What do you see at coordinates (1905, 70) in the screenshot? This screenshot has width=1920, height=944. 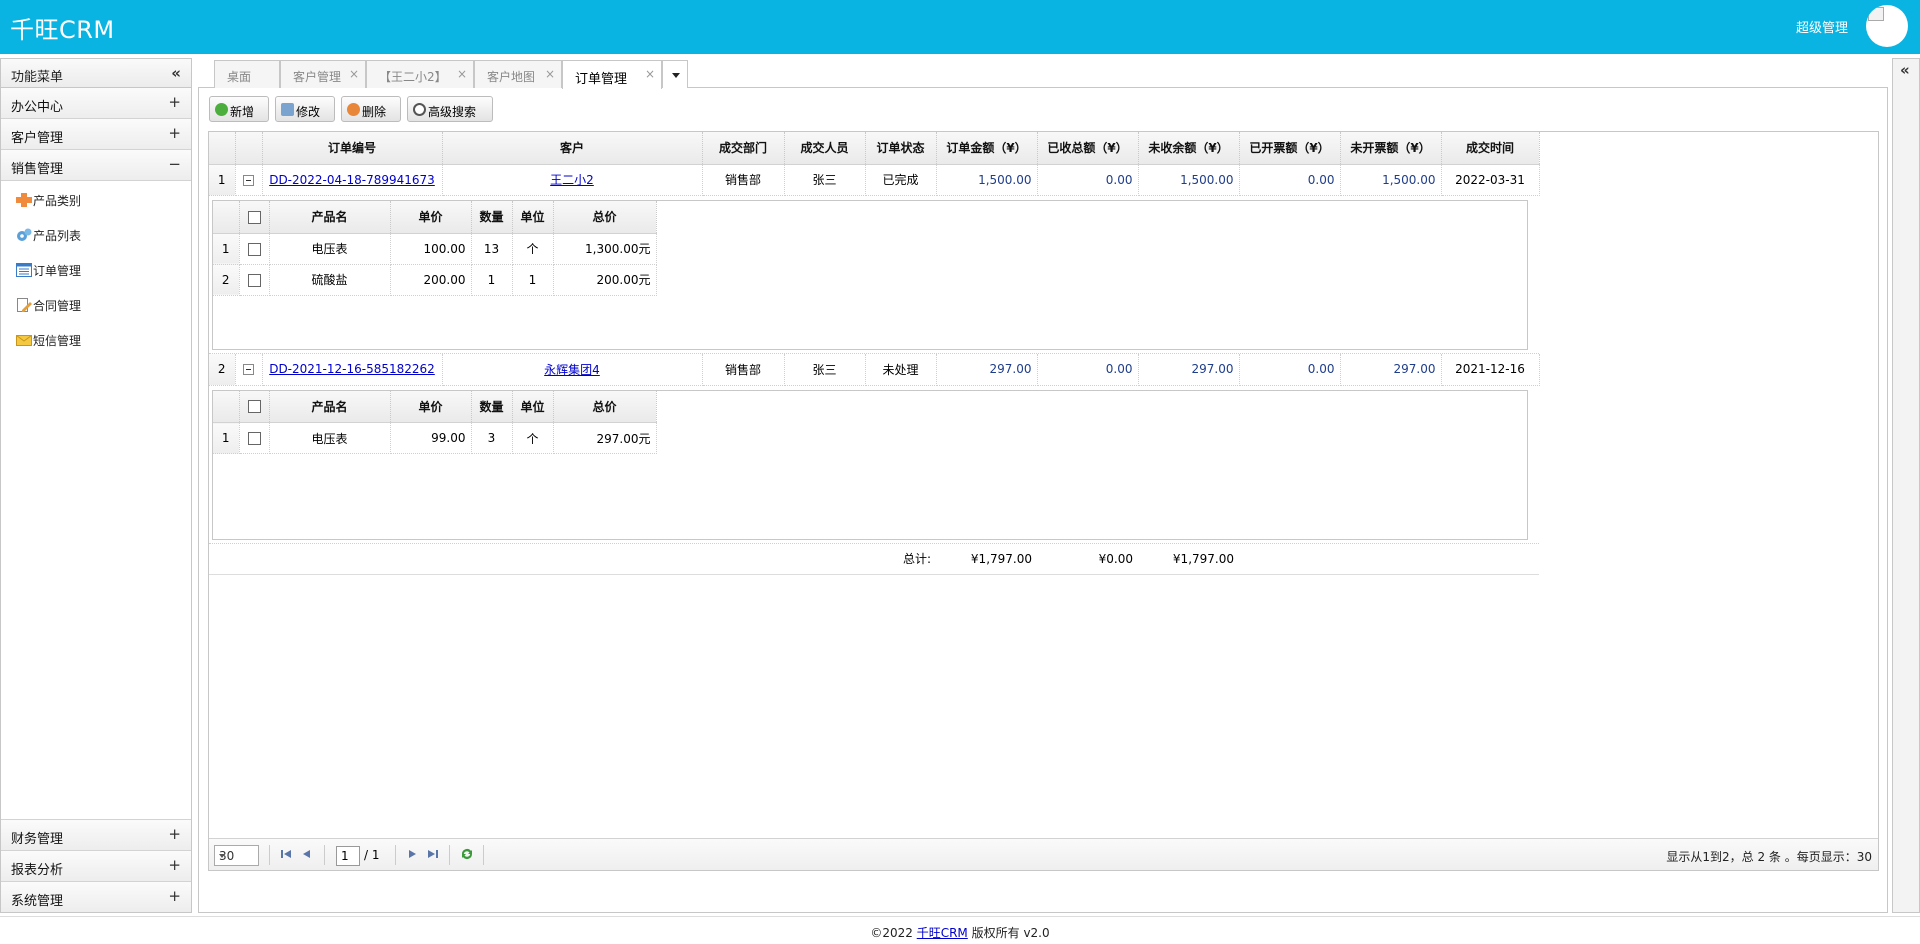 I see `expand-panel-icon: «` at bounding box center [1905, 70].